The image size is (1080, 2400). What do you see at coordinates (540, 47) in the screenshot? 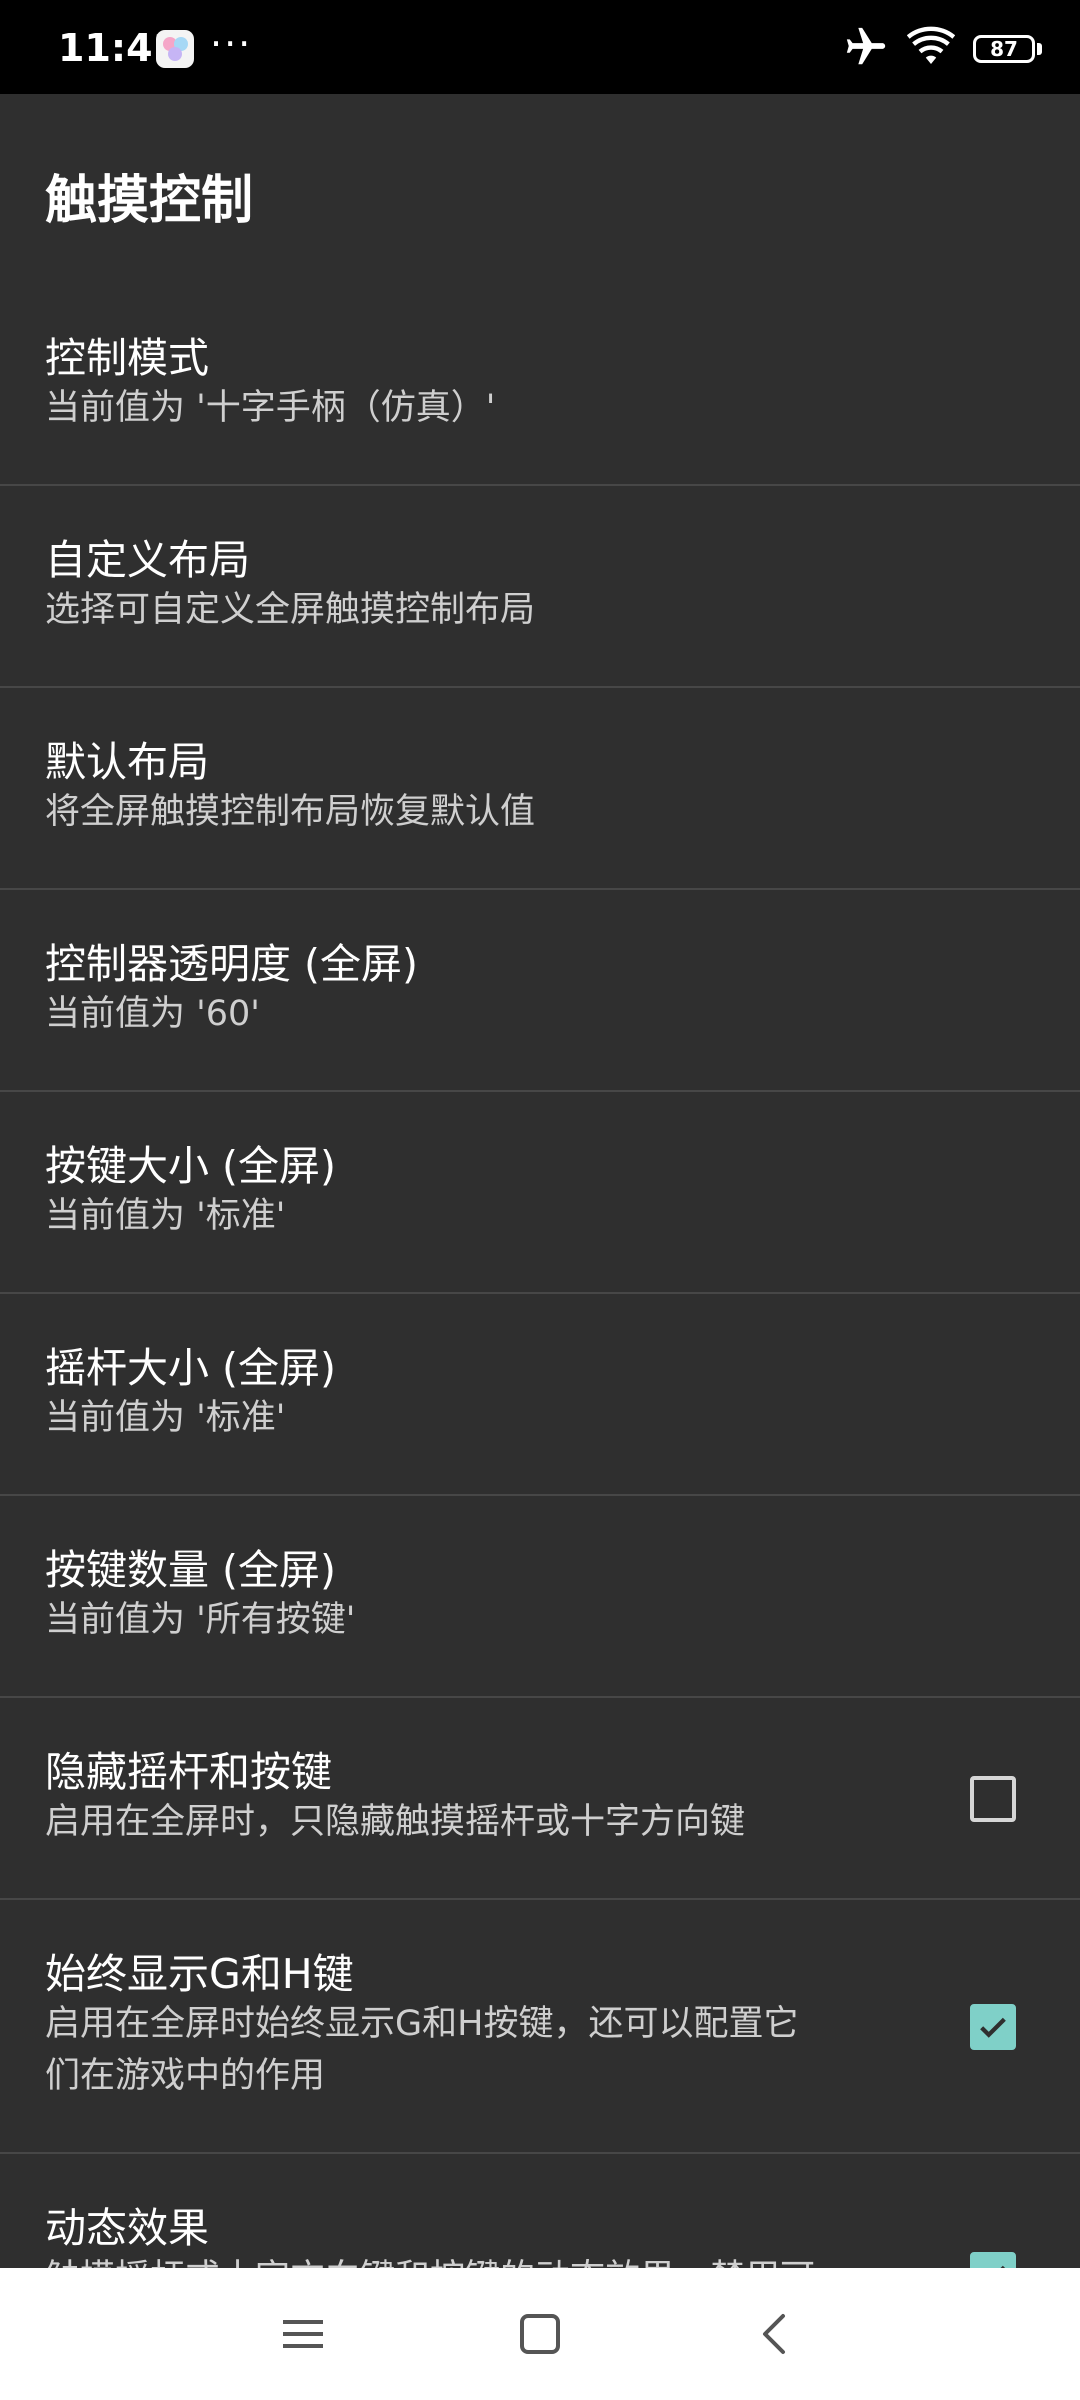
I see `status-bar: 11:41 ··· 87` at bounding box center [540, 47].